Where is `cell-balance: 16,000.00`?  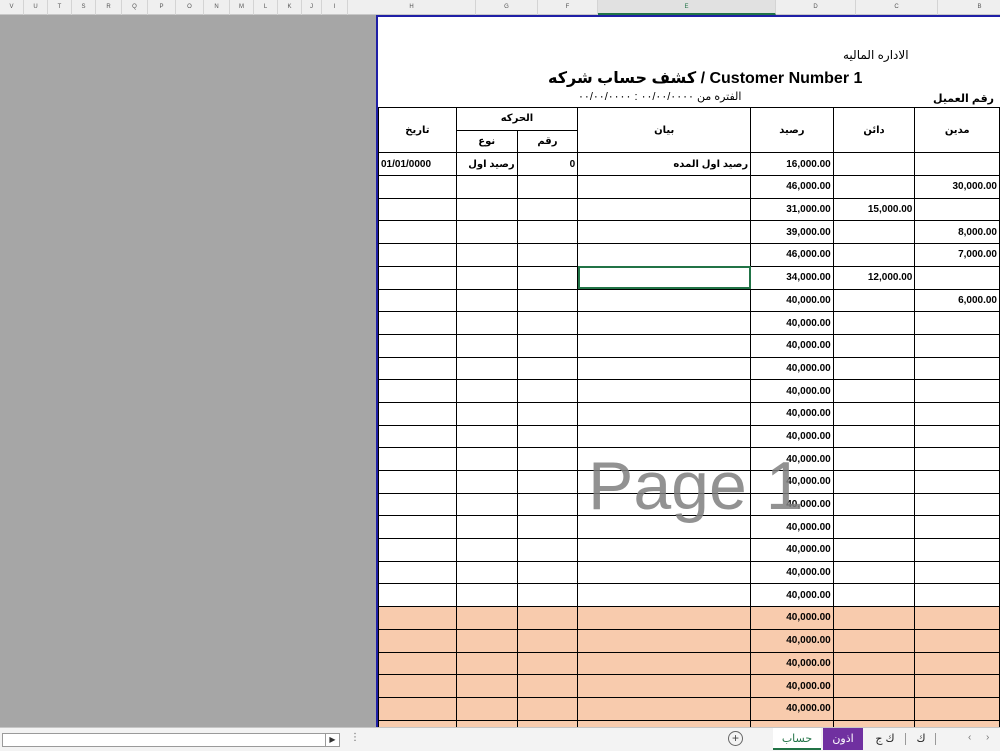
cell-balance: 16,000.00 is located at coordinates (792, 164).